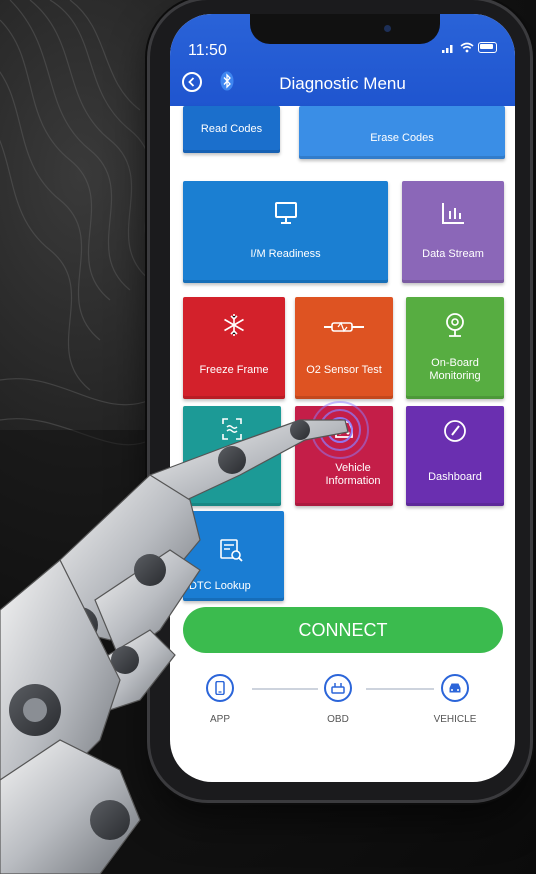 The image size is (536, 874). Describe the element at coordinates (285, 254) in the screenshot. I see `im-readiness-label: I/M Readiness` at that location.